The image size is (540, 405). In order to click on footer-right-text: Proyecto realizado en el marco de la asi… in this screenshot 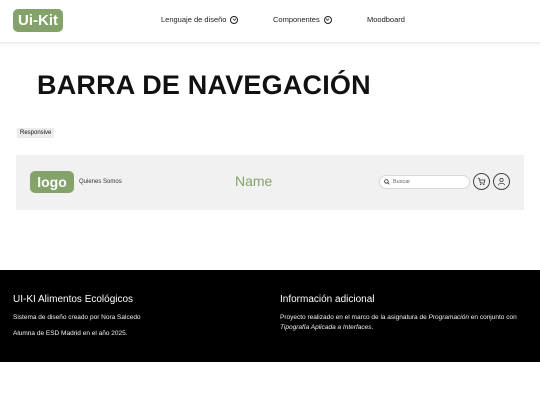, I will do `click(400, 323)`.